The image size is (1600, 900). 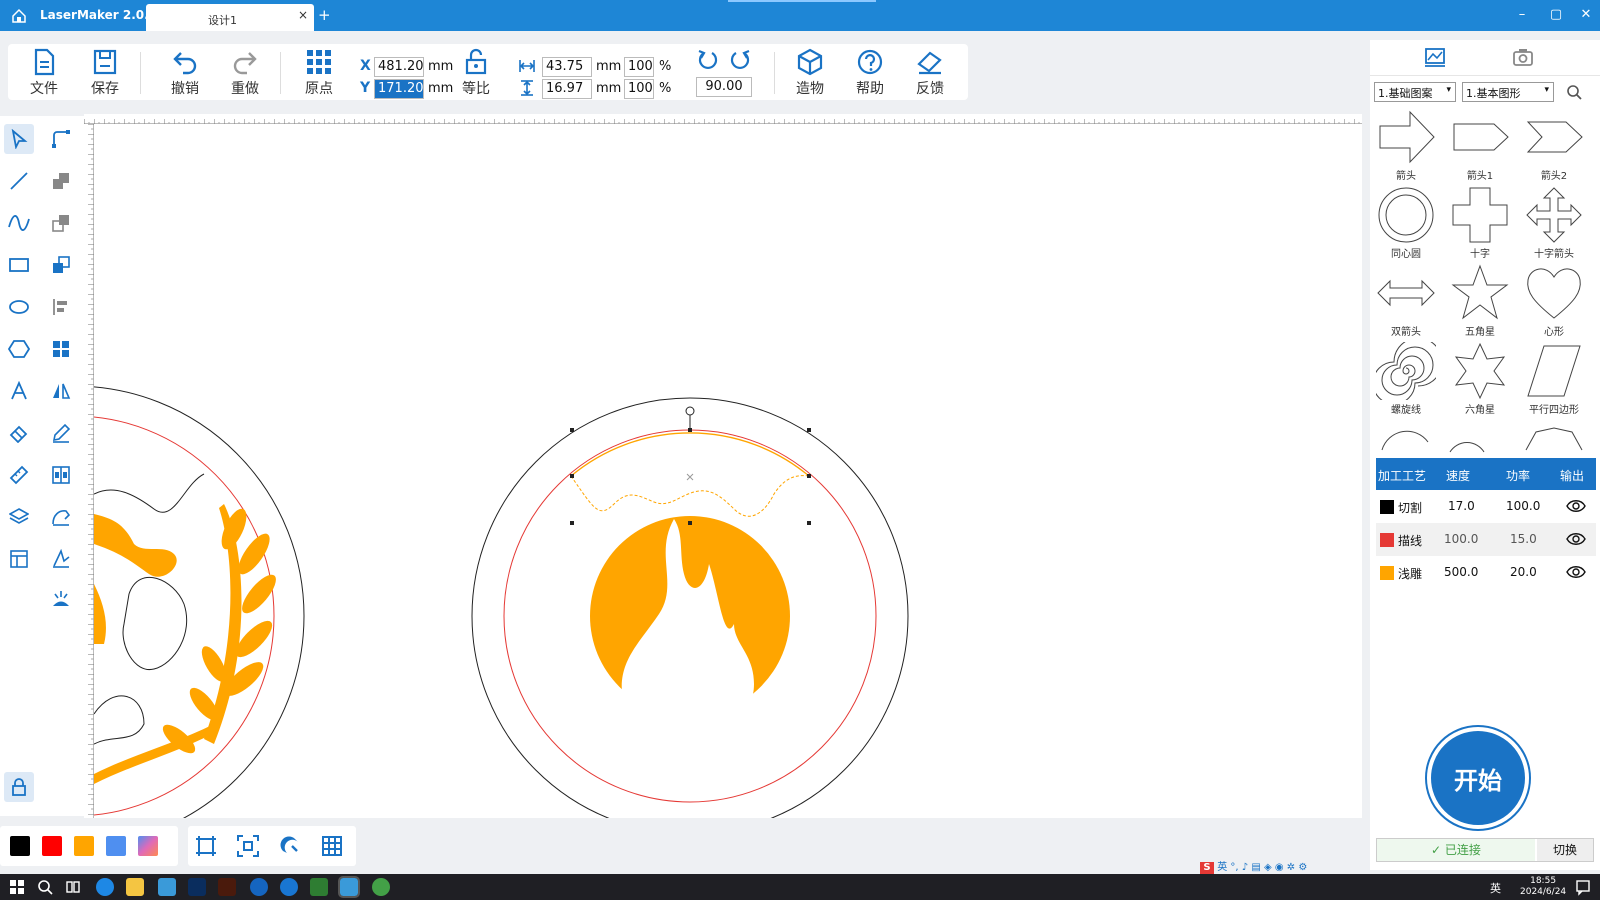 I want to click on layer-row-trace: 描线 100.0 15.0, so click(x=1486, y=539).